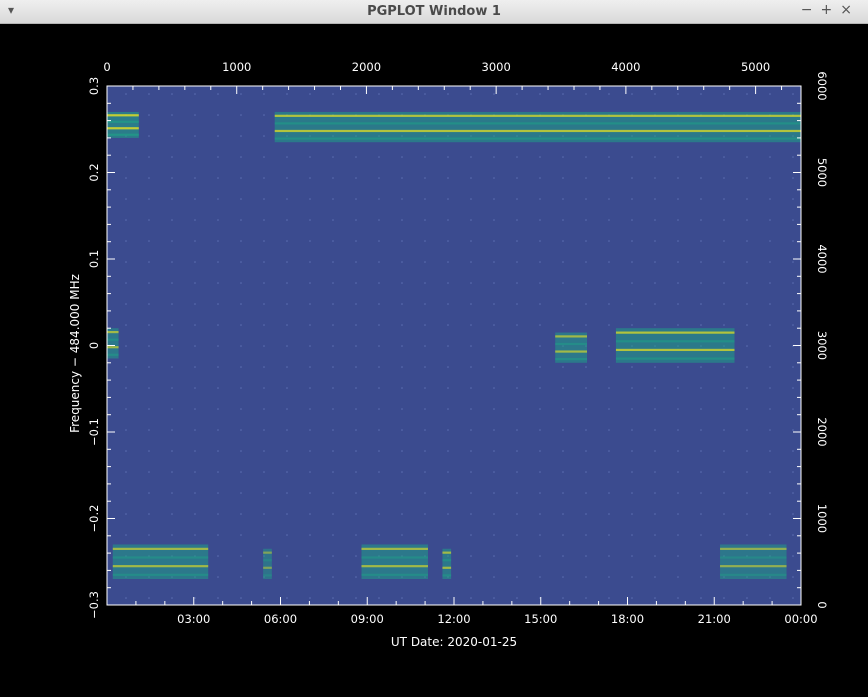 The image size is (868, 697). I want to click on y-right-tick-label: 2000, so click(822, 431).